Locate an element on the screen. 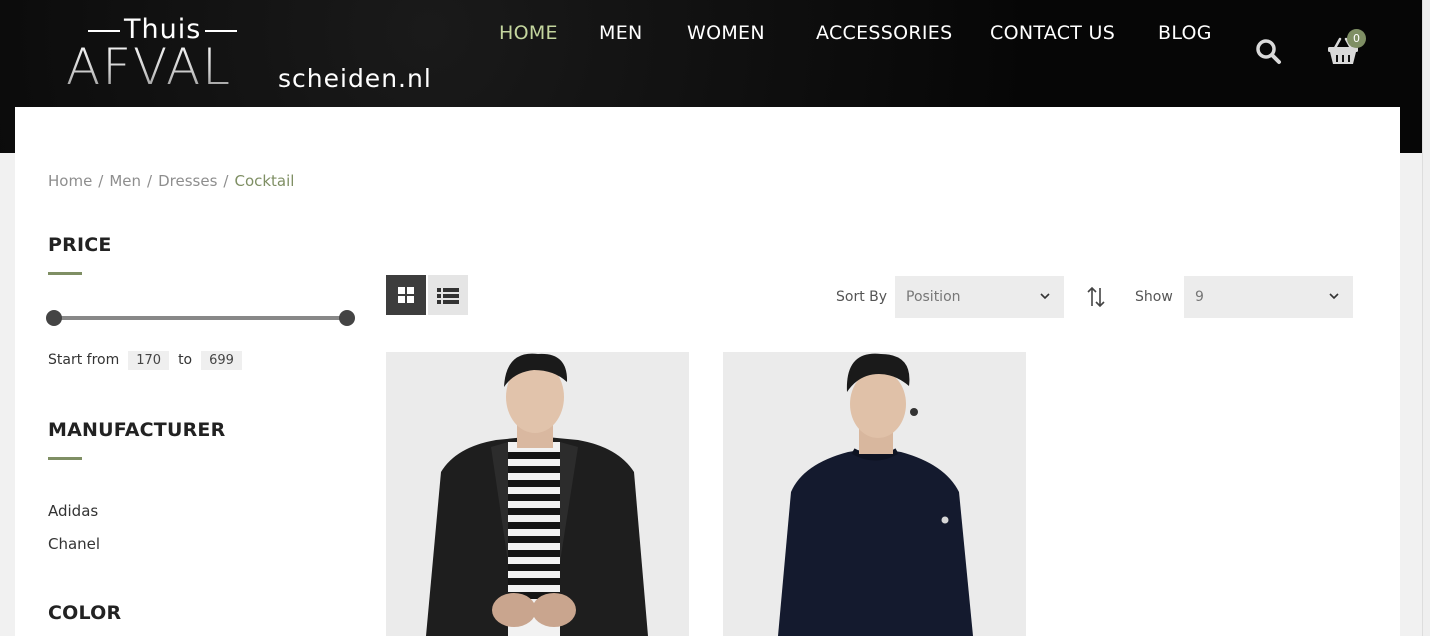 The height and width of the screenshot is (636, 1430). logo-main-text: AFVAL is located at coordinates (149, 67).